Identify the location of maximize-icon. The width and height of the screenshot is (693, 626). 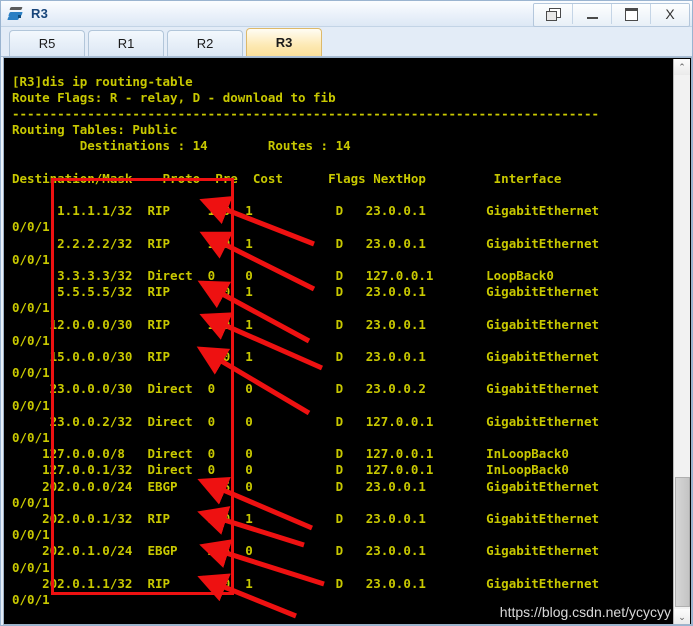
(631, 14).